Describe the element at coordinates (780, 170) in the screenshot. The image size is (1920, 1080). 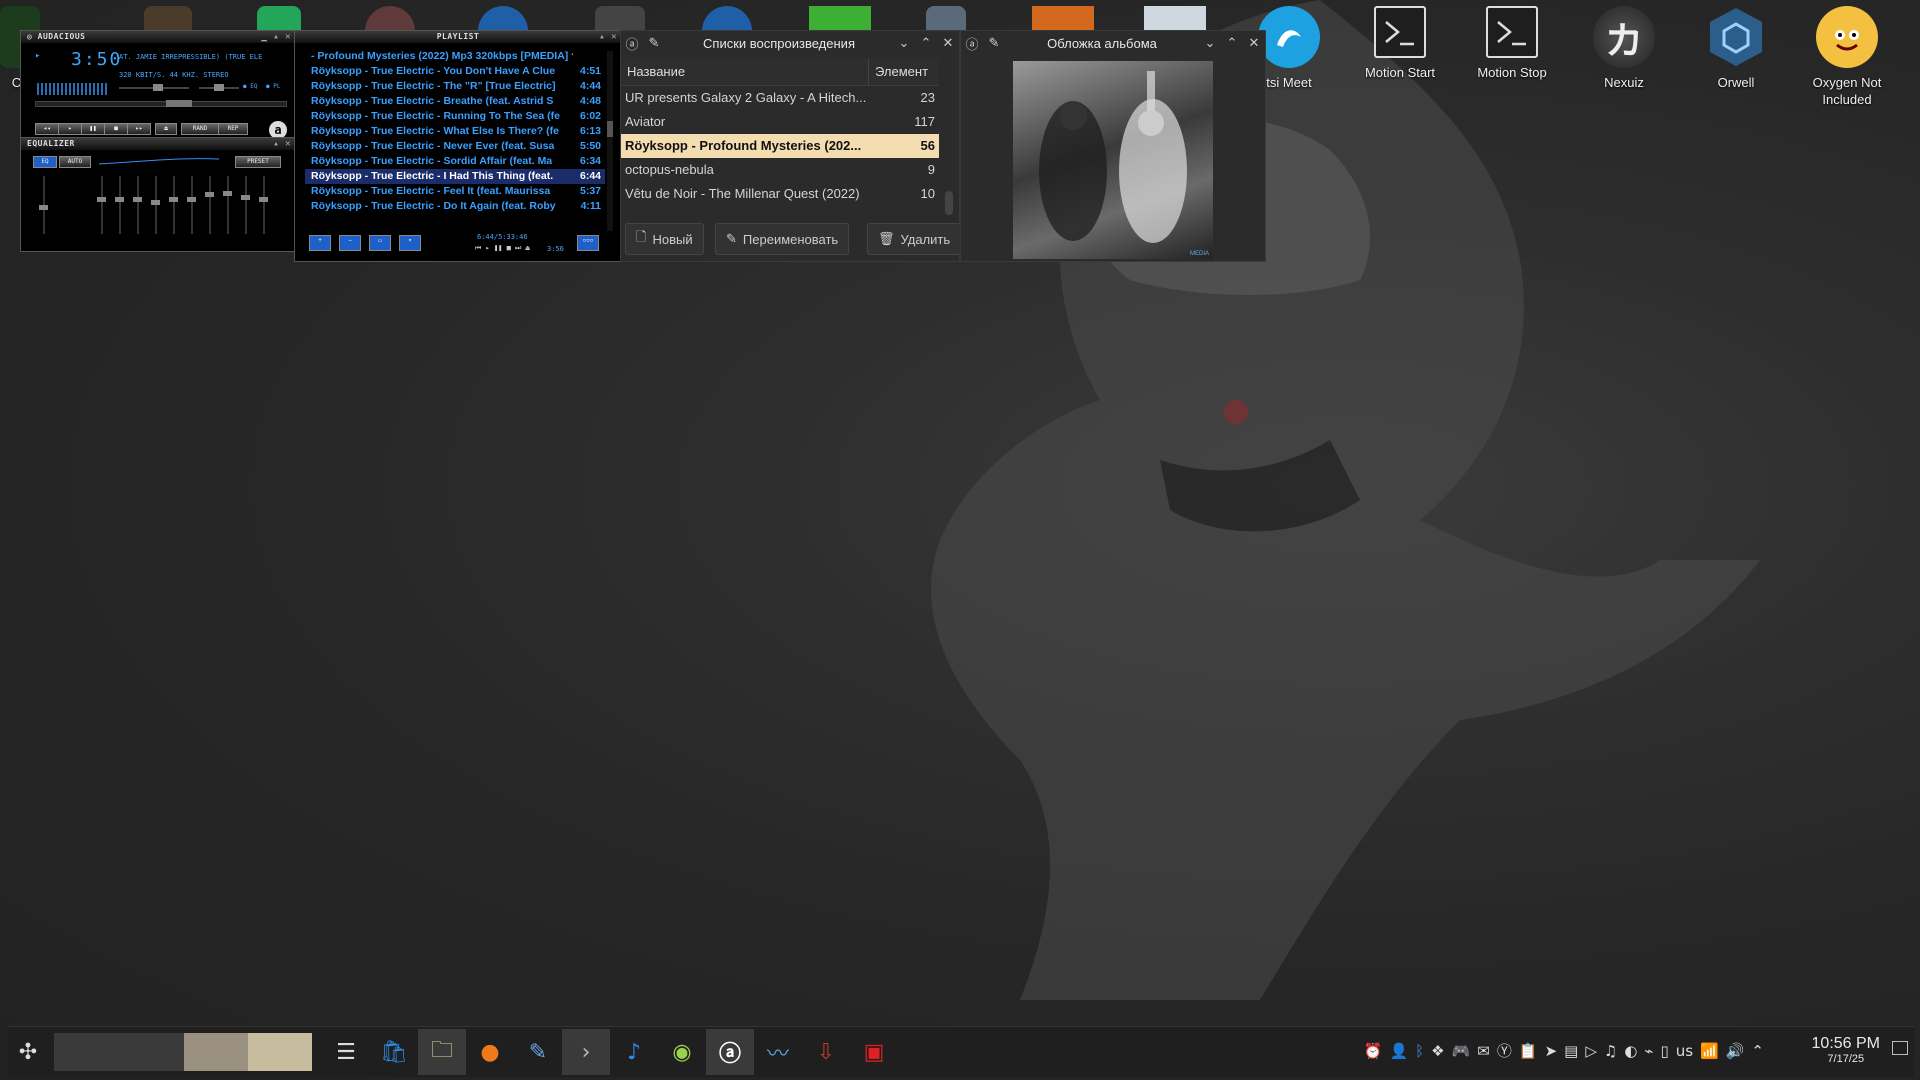
I see `playlist-entry-row: octopus-nebula 9` at that location.